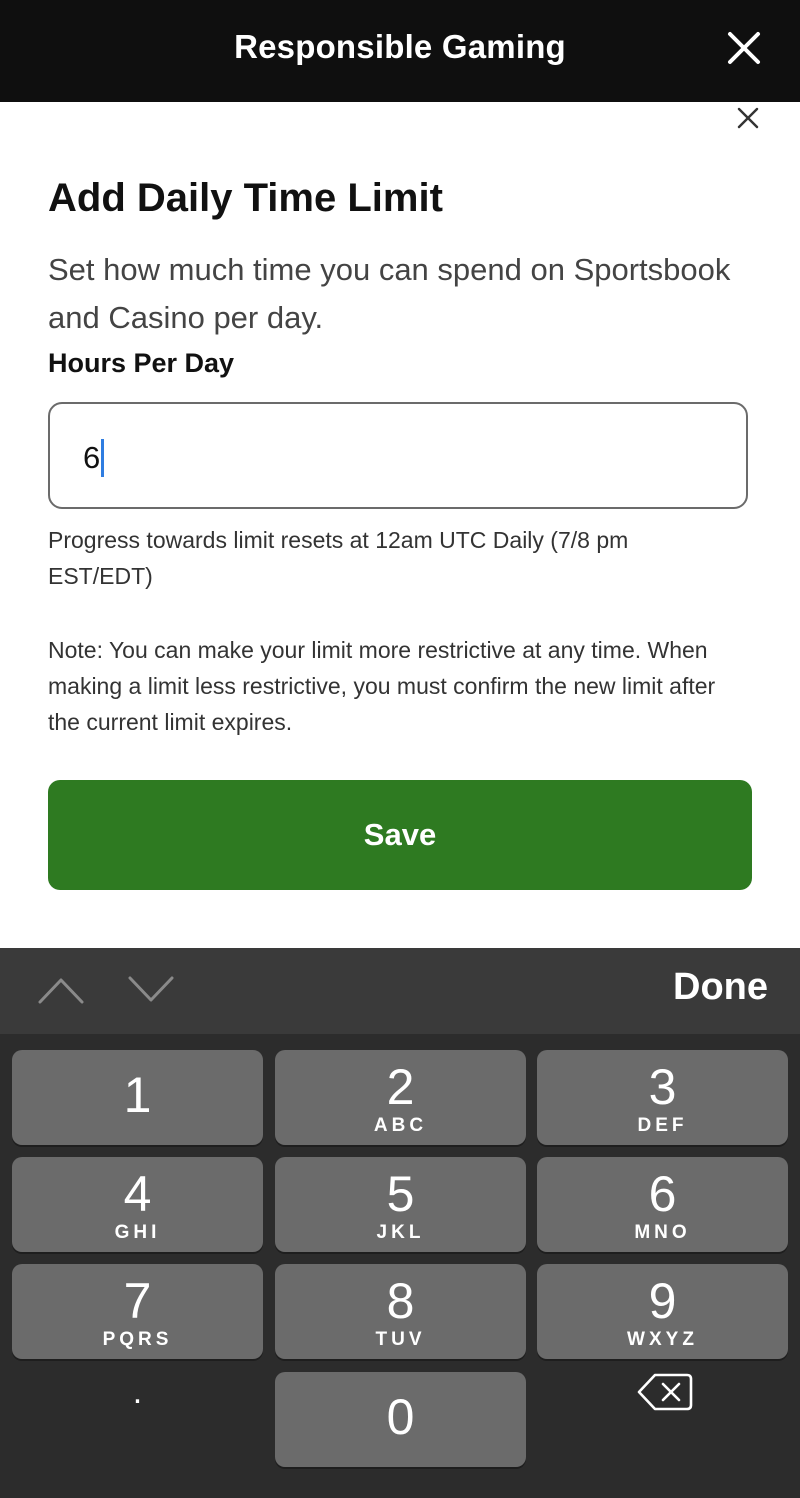 Image resolution: width=800 pixels, height=1498 pixels. What do you see at coordinates (137, 1095) in the screenshot?
I see `key-digit: 1` at bounding box center [137, 1095].